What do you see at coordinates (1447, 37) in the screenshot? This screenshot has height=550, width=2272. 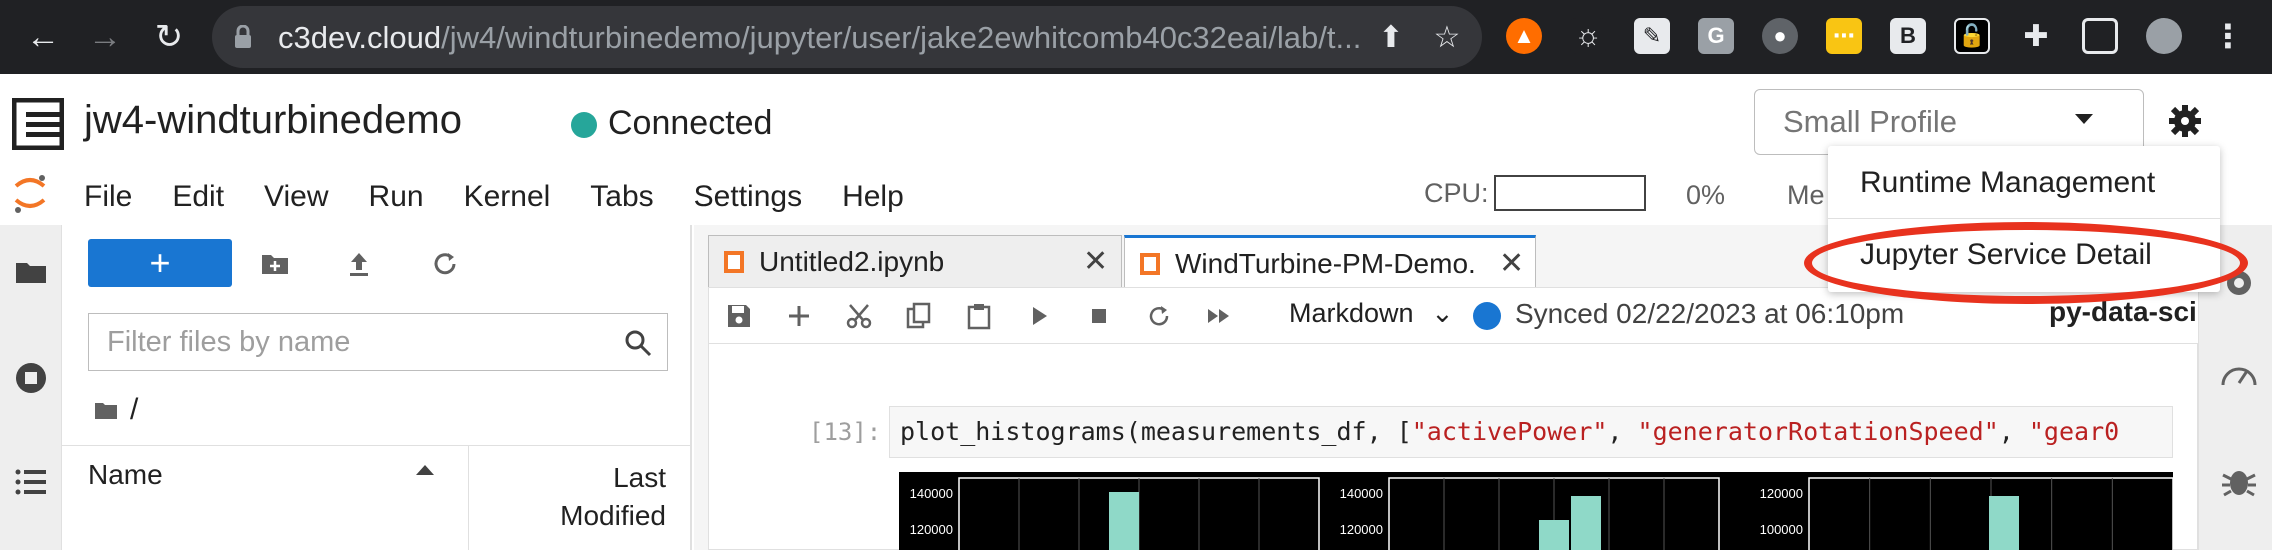 I see `bookmark-star-icon: ☆` at bounding box center [1447, 37].